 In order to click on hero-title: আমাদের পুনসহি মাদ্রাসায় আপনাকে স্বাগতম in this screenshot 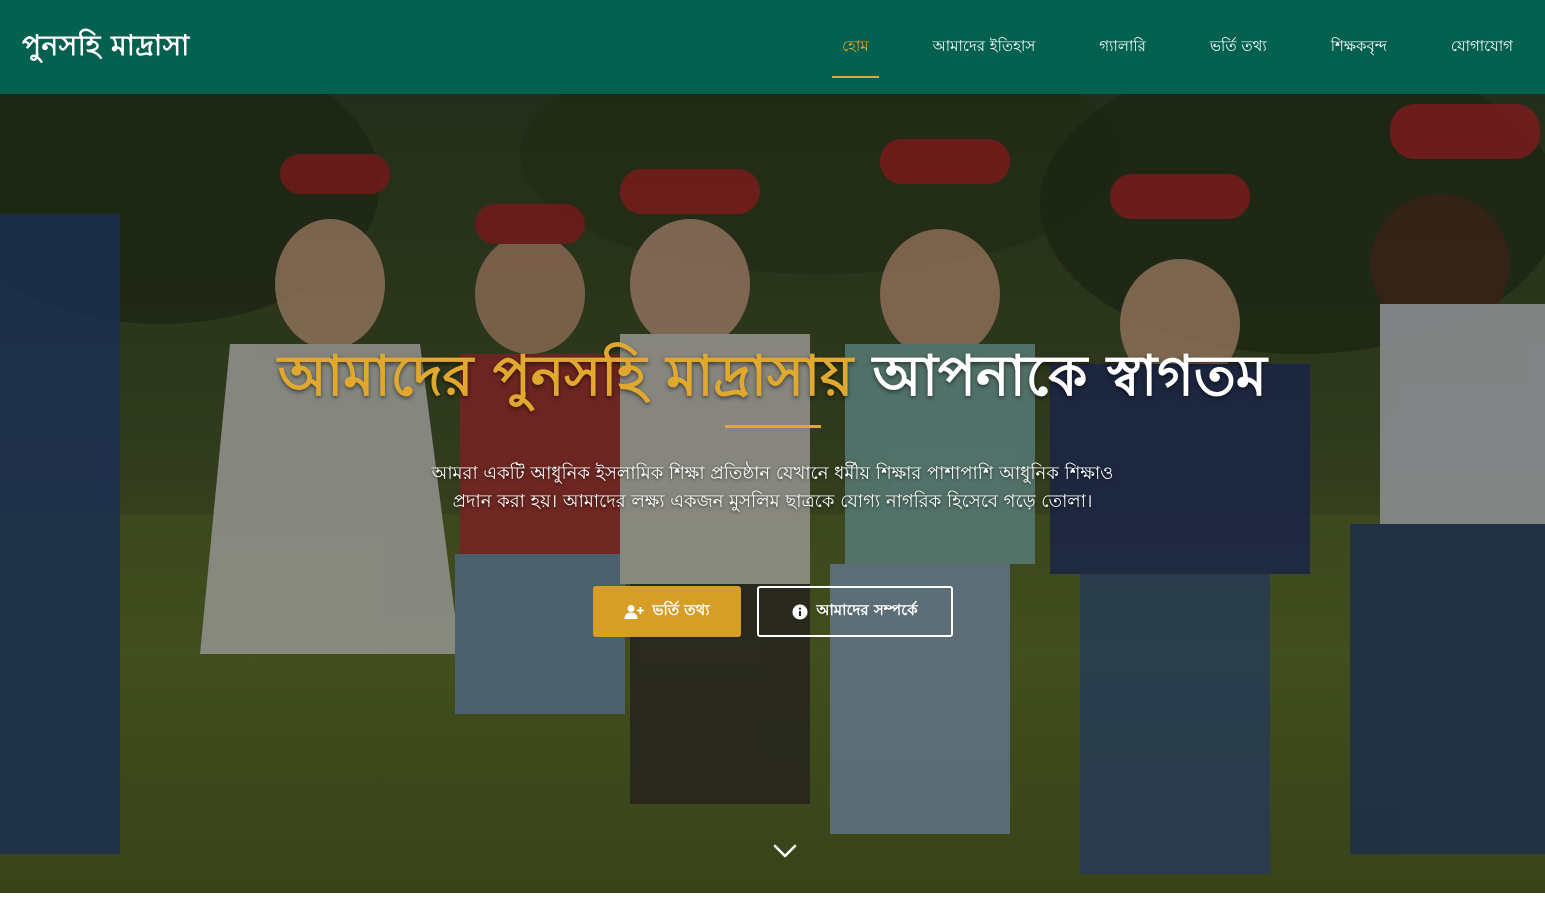, I will do `click(772, 377)`.